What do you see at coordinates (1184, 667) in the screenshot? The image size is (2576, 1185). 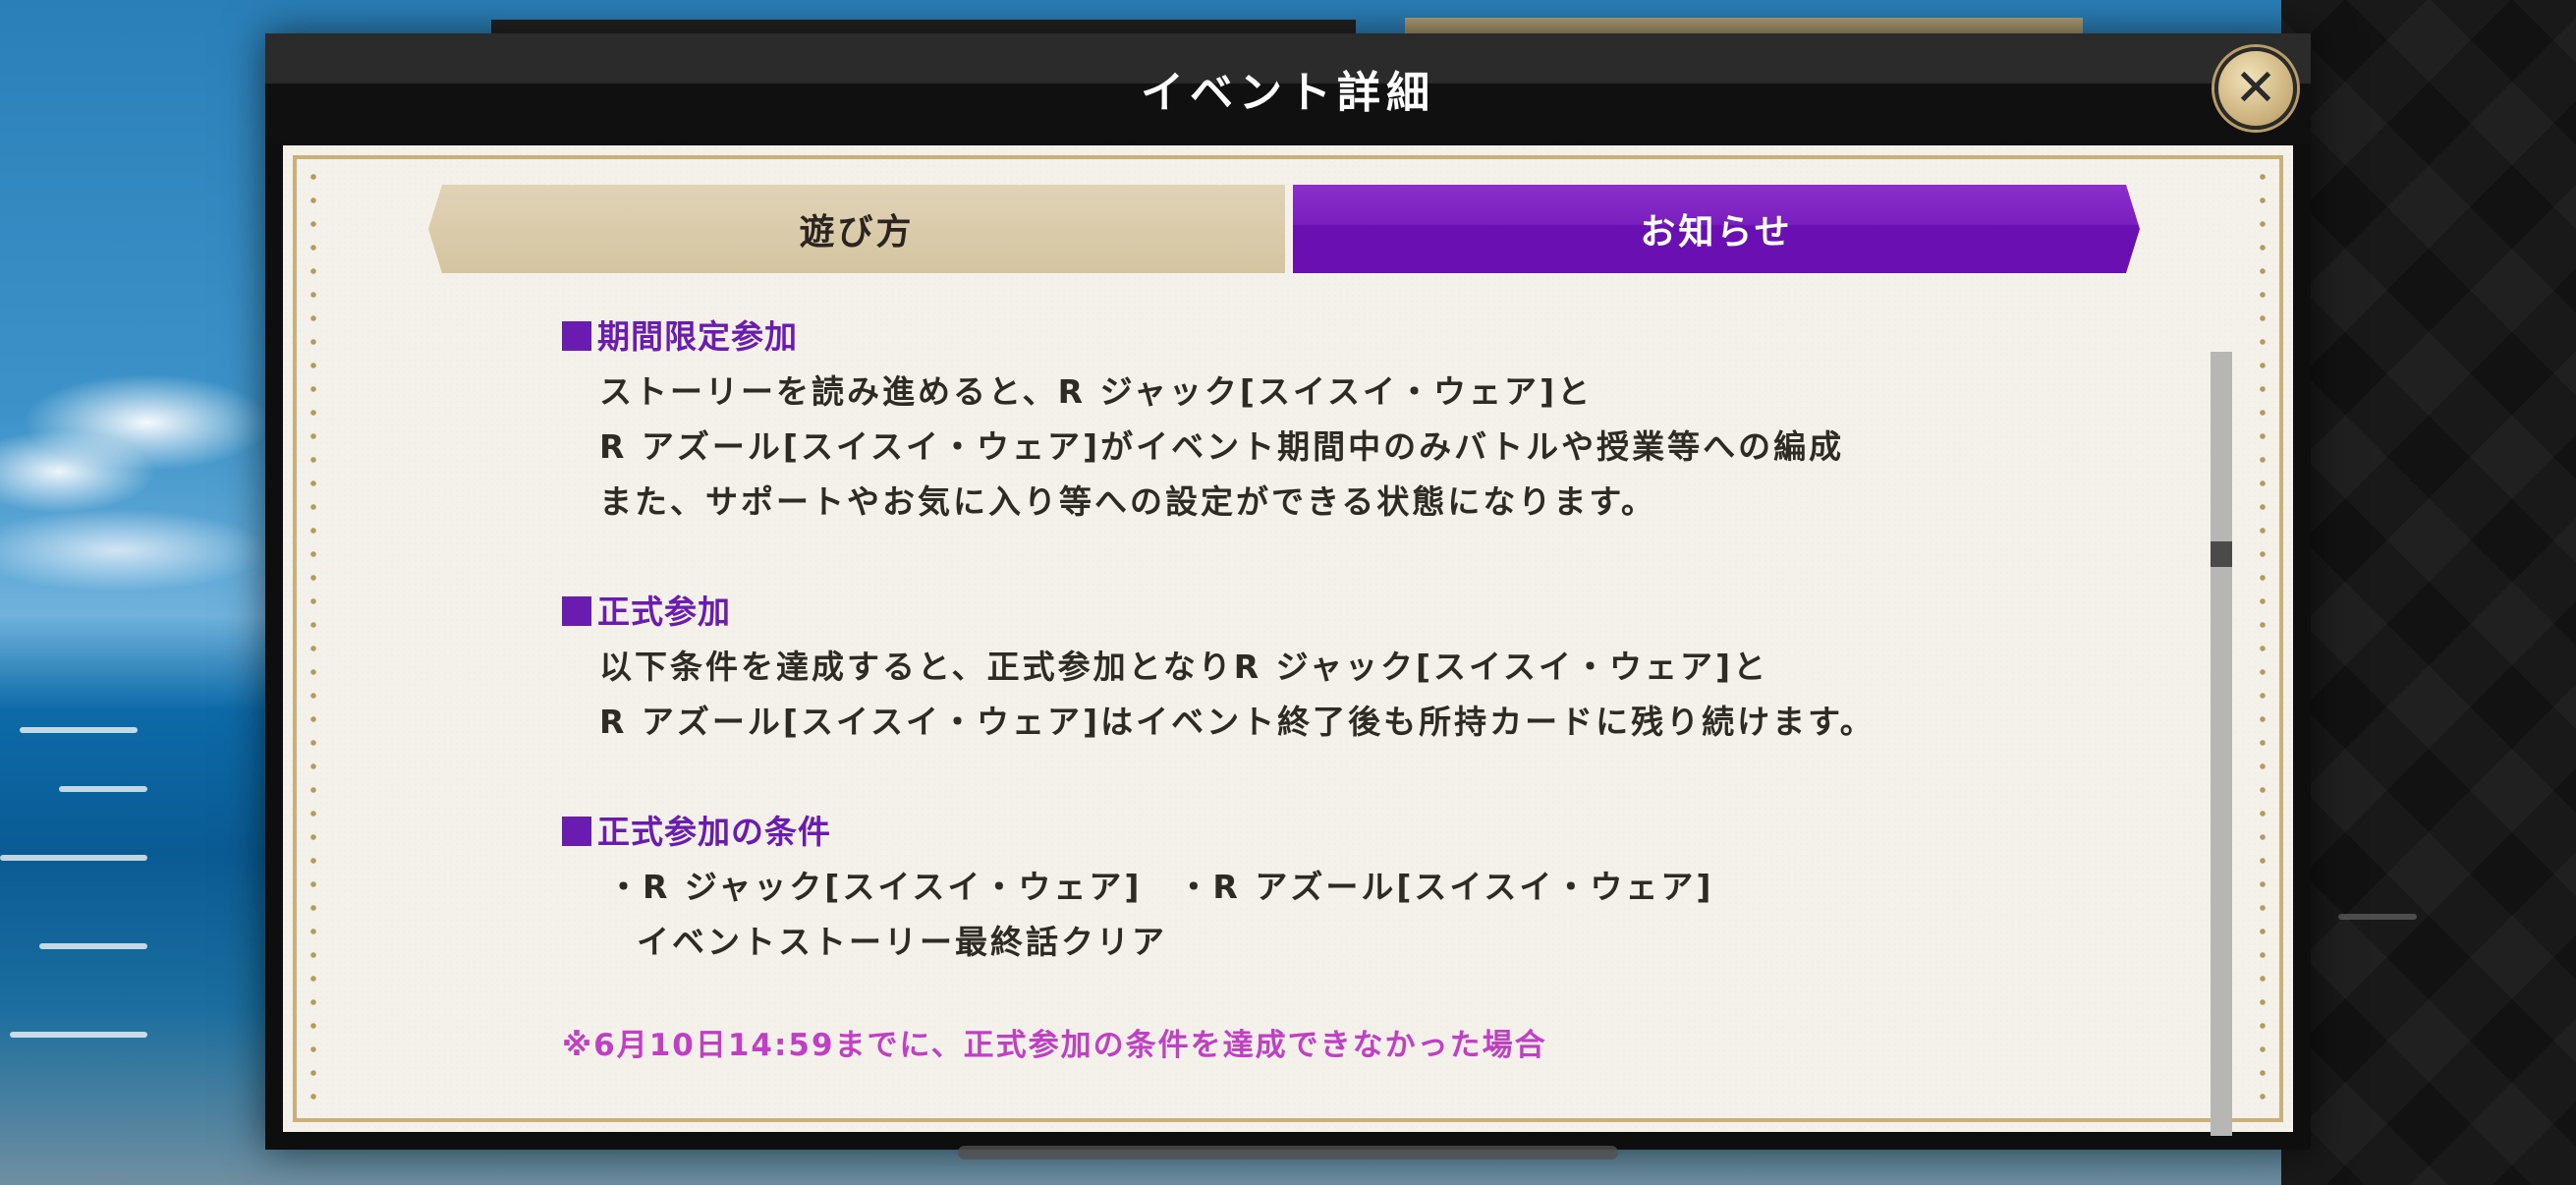 I see `body-line: 以下条件を達成すると、正式参加となりR ジャック[スイスイ・ウェア]と` at bounding box center [1184, 667].